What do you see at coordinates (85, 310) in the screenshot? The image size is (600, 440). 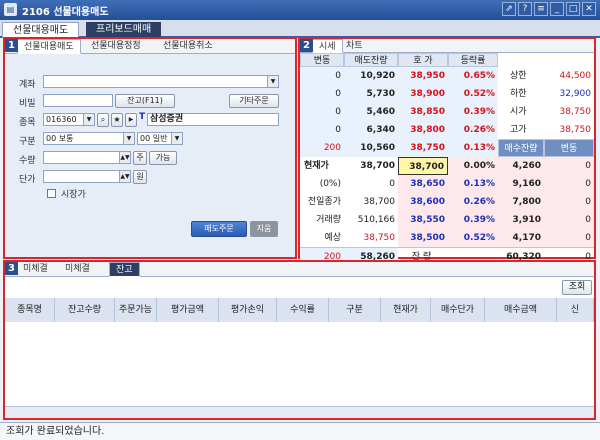 I see `column-header: 잔고수량` at bounding box center [85, 310].